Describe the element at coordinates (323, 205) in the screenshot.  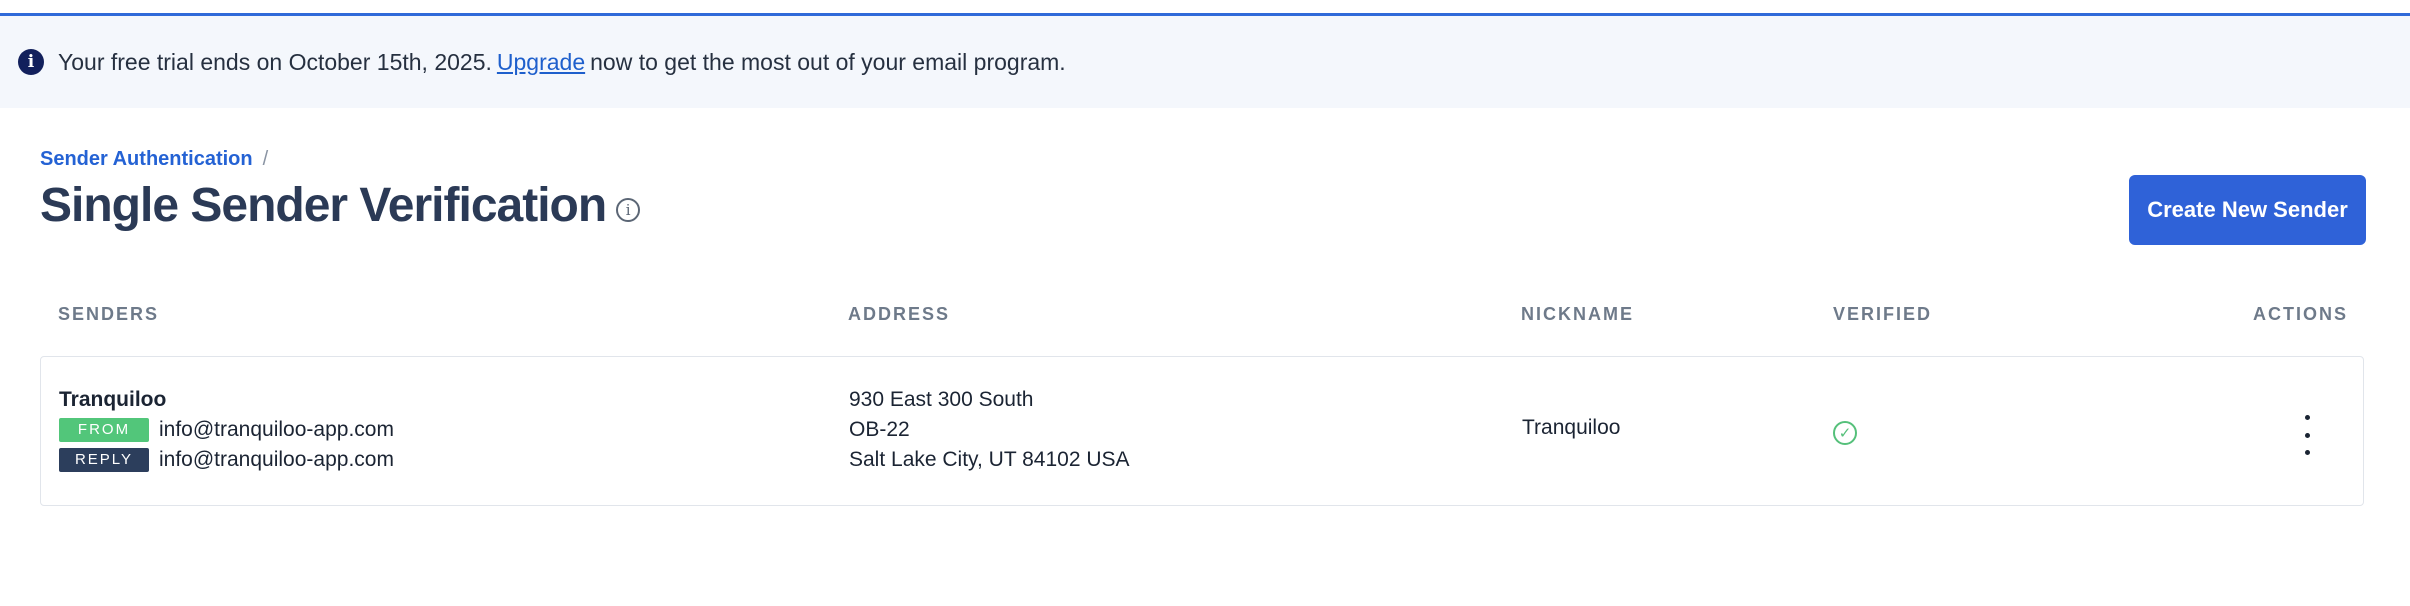
I see `page-title: Single Sender Verification` at that location.